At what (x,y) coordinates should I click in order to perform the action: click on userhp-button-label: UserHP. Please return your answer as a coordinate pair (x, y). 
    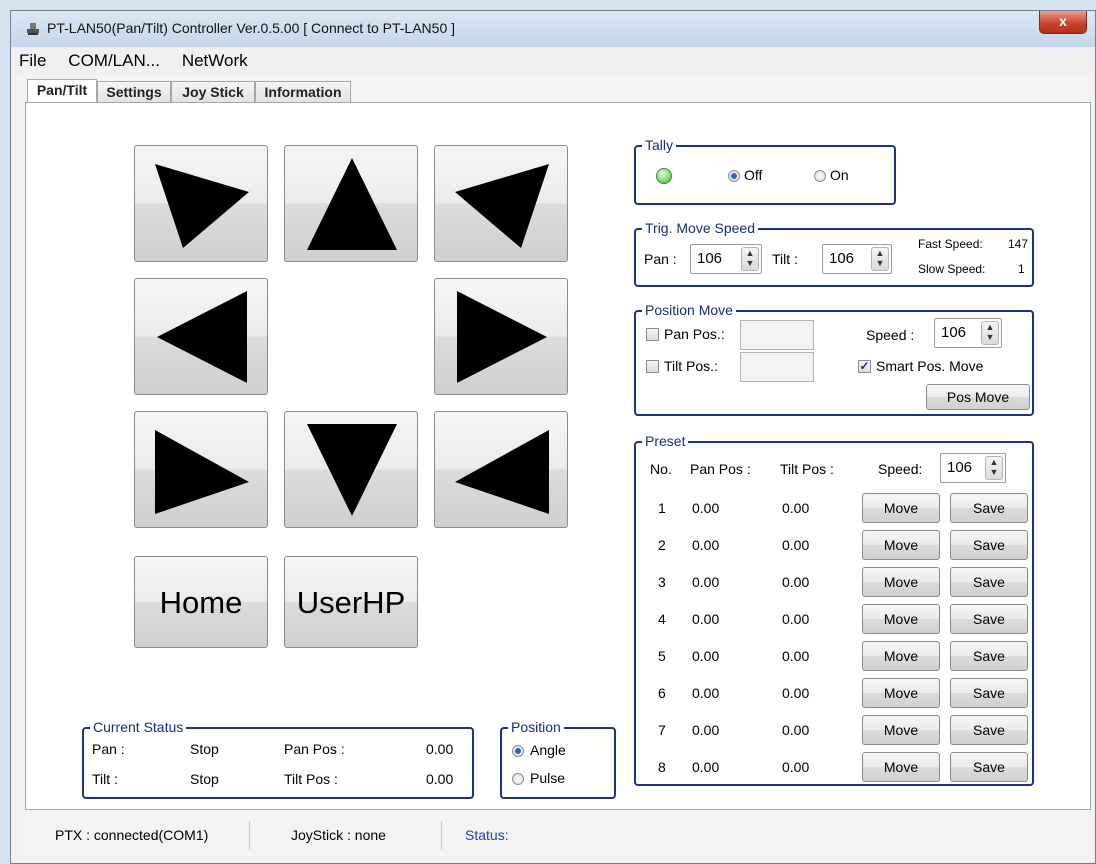
    Looking at the image, I should click on (351, 602).